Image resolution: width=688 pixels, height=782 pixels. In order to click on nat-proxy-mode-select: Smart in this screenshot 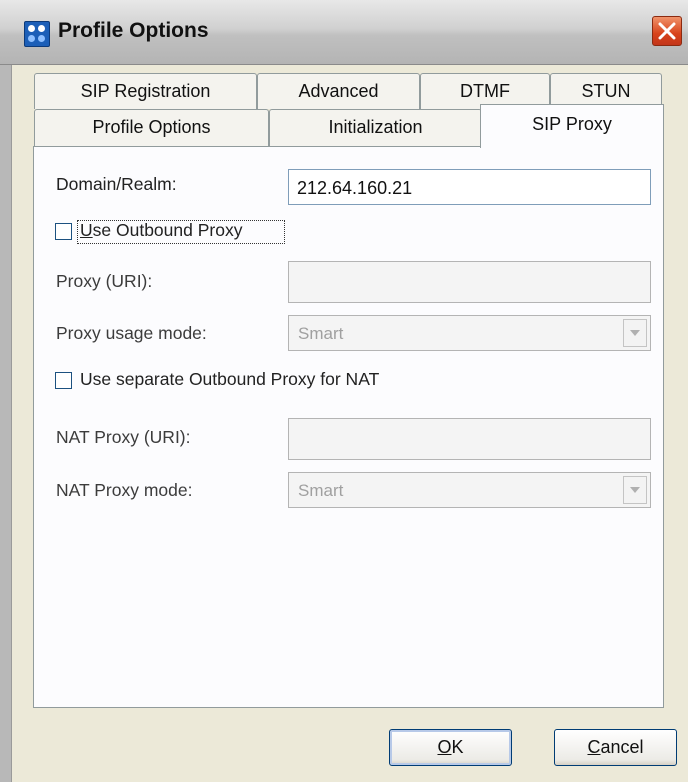, I will do `click(469, 490)`.